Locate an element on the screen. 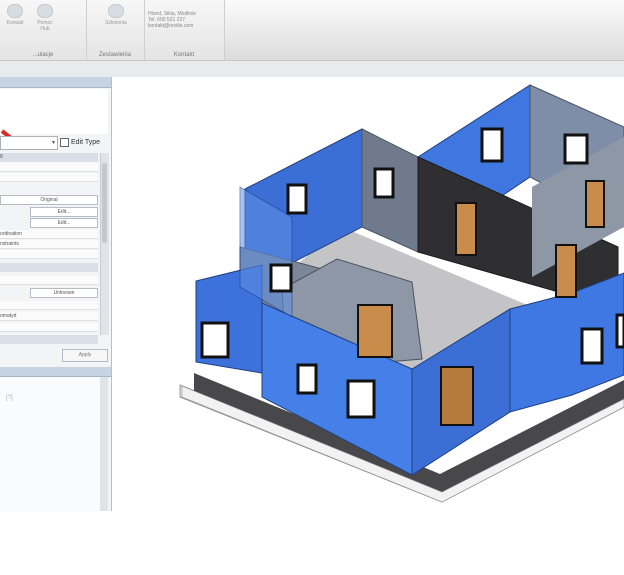  property-row: omatyd is located at coordinates (49, 316).